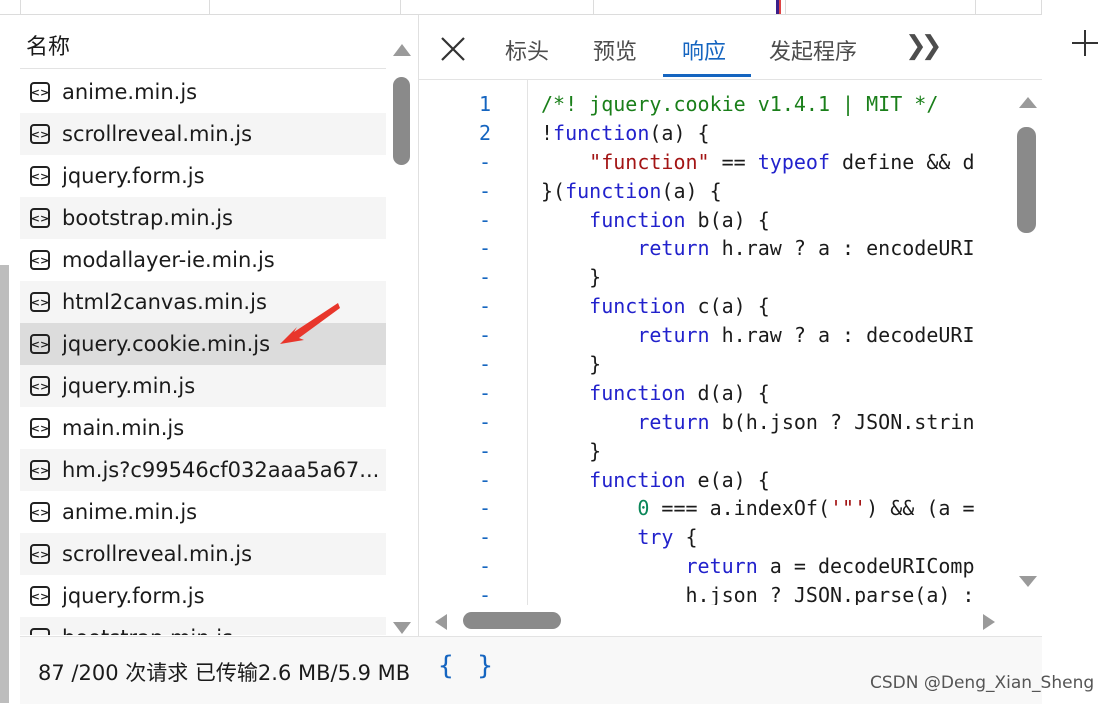 This screenshot has width=1115, height=704. I want to click on code-line: - return h.raw ? a : decodeURI, so click(718, 335).